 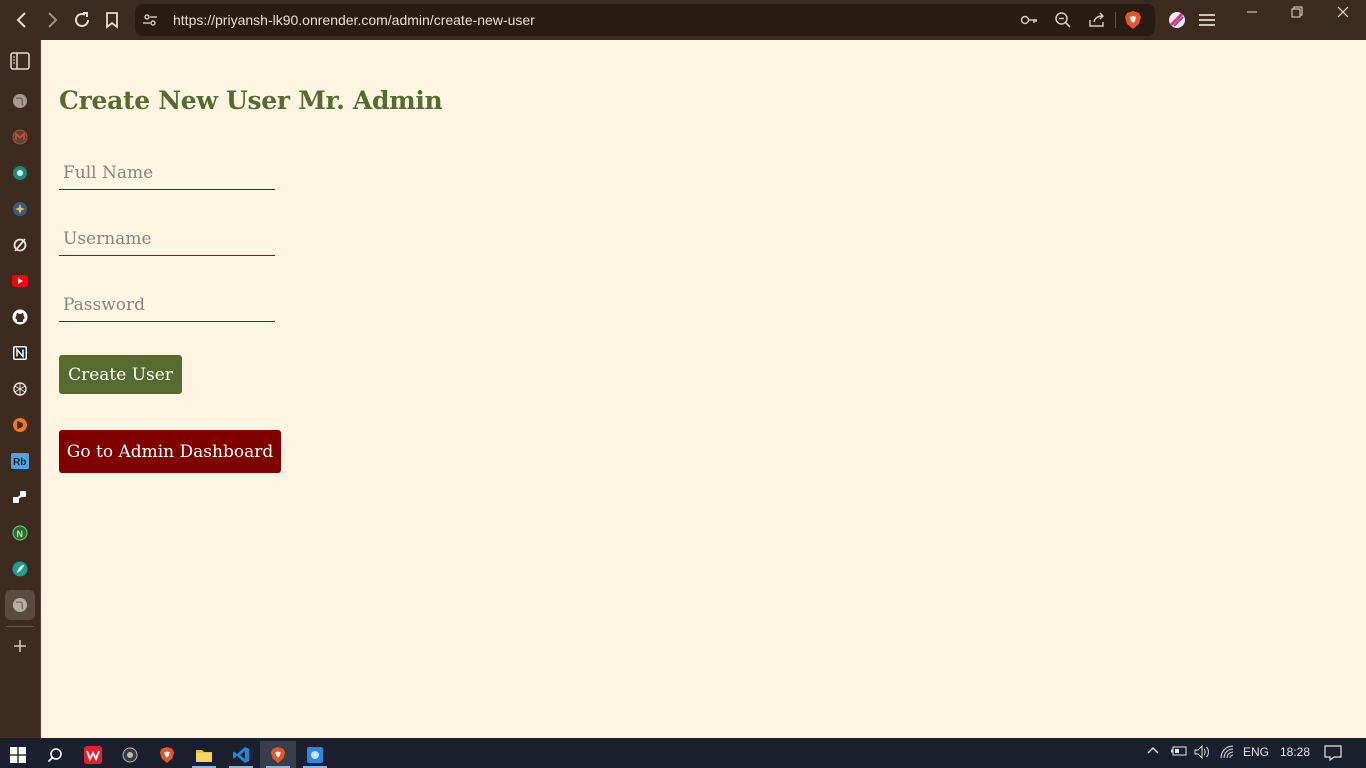 I want to click on tray-chevron, so click(x=1153, y=750).